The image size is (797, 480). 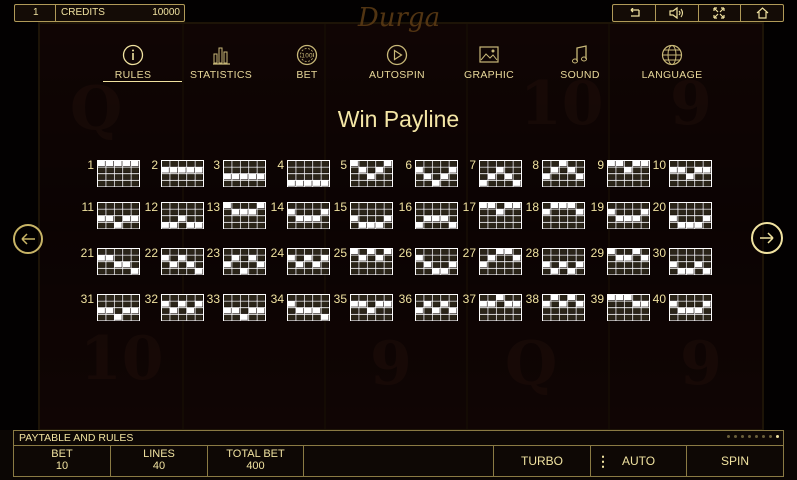 What do you see at coordinates (62, 460) in the screenshot?
I see `bet-box: BET 10` at bounding box center [62, 460].